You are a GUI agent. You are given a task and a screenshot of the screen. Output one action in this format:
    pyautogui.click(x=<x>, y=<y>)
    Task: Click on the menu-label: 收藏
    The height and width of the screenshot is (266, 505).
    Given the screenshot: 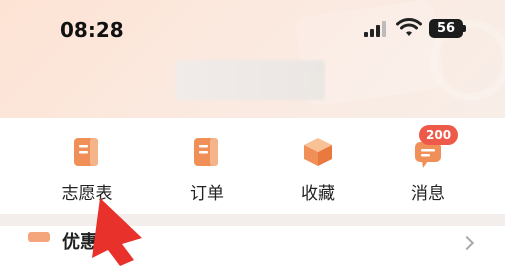 What is the action you would take?
    pyautogui.click(x=318, y=194)
    